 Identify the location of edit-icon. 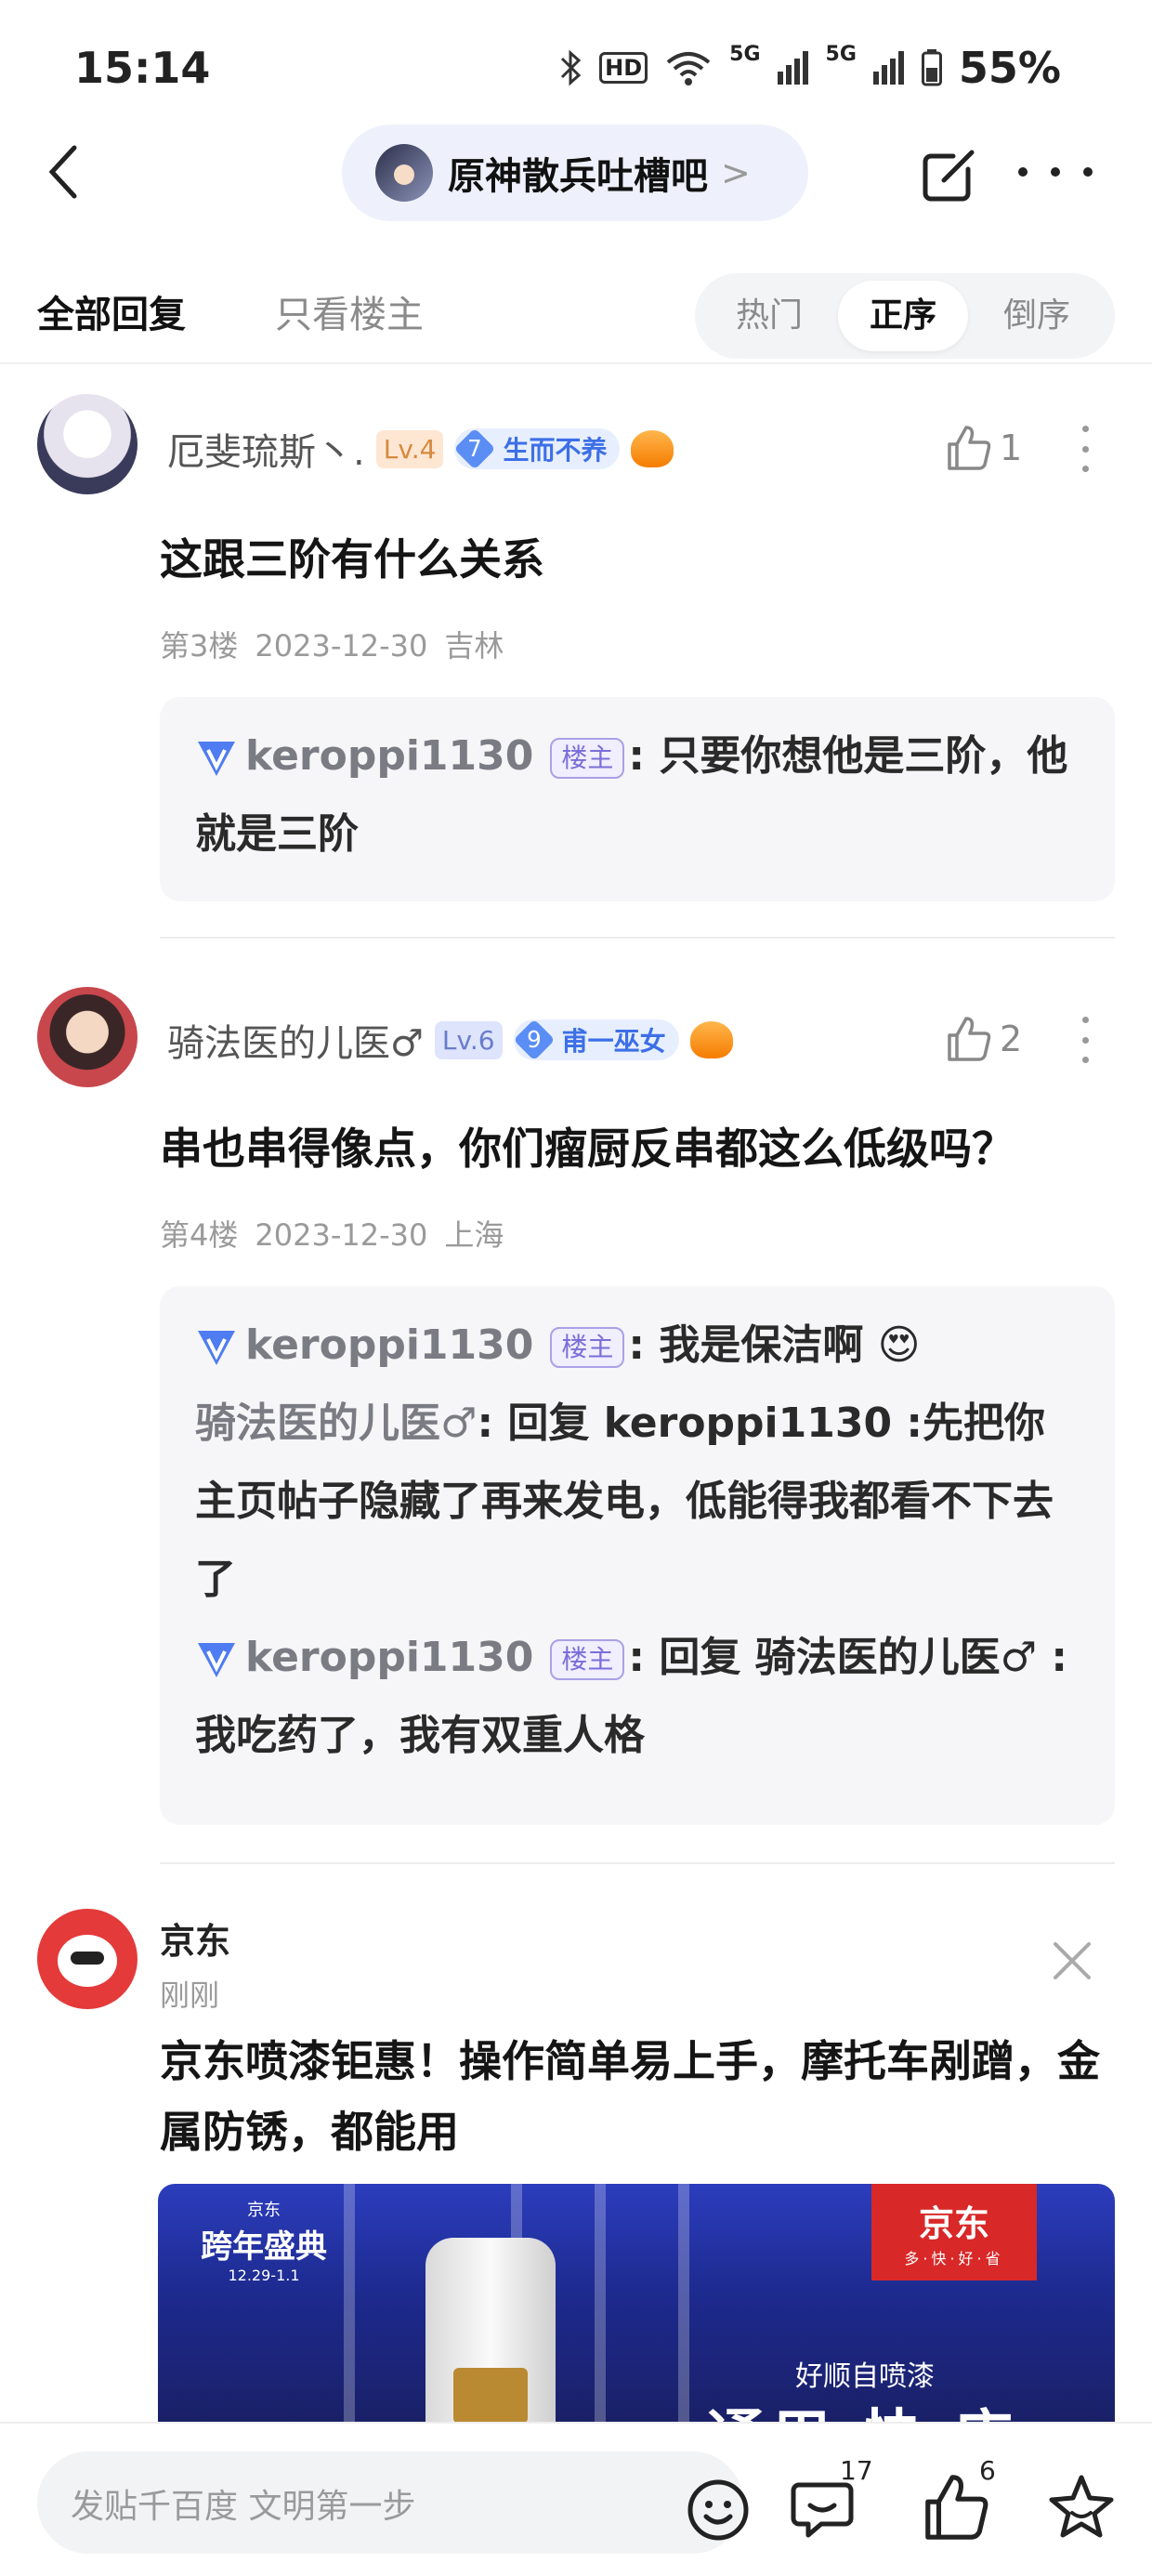
(949, 176).